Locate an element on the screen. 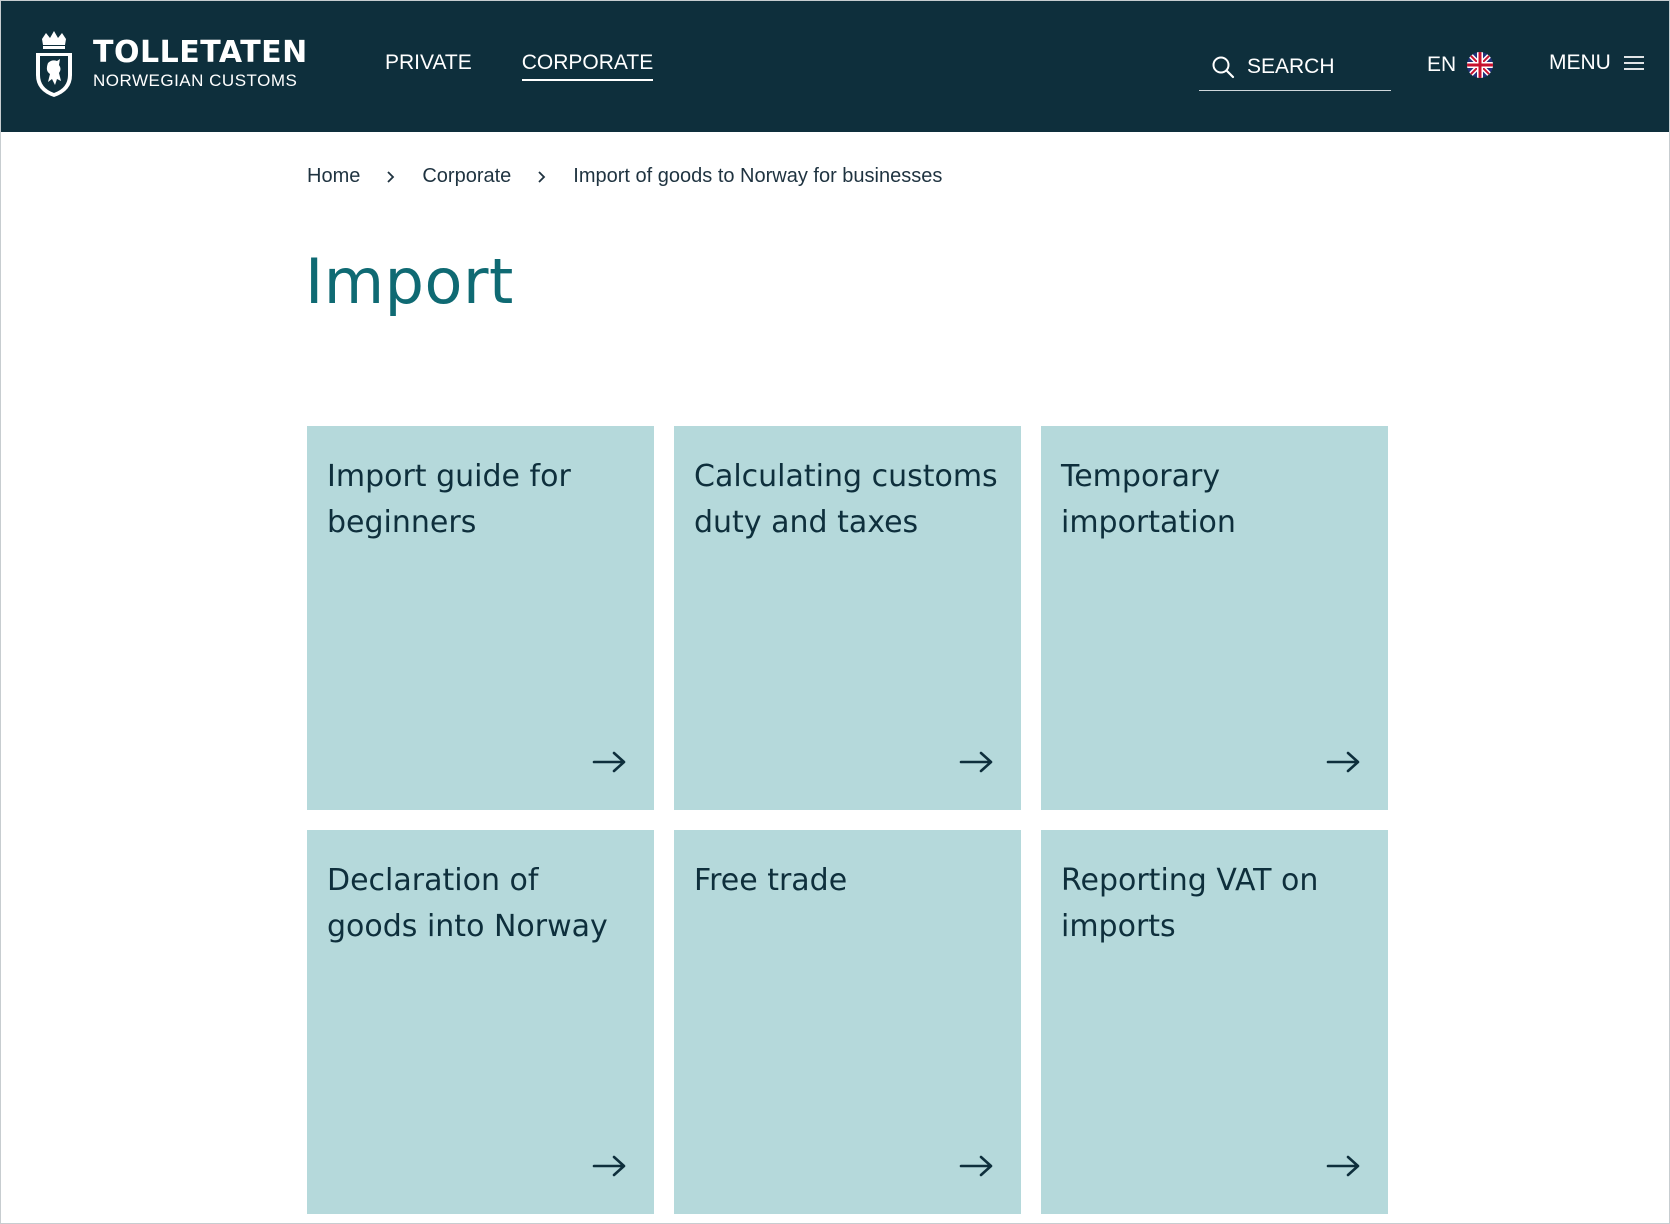 The height and width of the screenshot is (1224, 1670). main-nav: PRIVATE CORPORATE is located at coordinates (519, 66).